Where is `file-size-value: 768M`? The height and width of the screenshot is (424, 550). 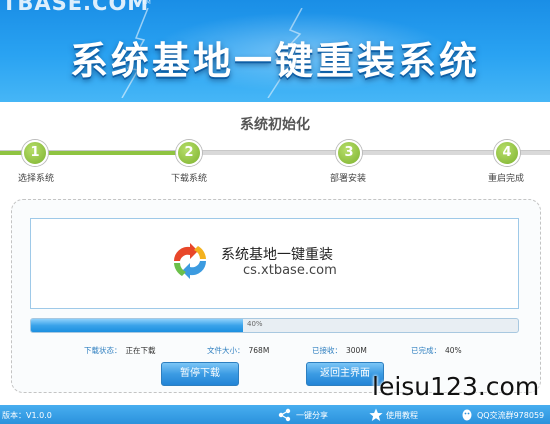
file-size-value: 768M is located at coordinates (259, 350).